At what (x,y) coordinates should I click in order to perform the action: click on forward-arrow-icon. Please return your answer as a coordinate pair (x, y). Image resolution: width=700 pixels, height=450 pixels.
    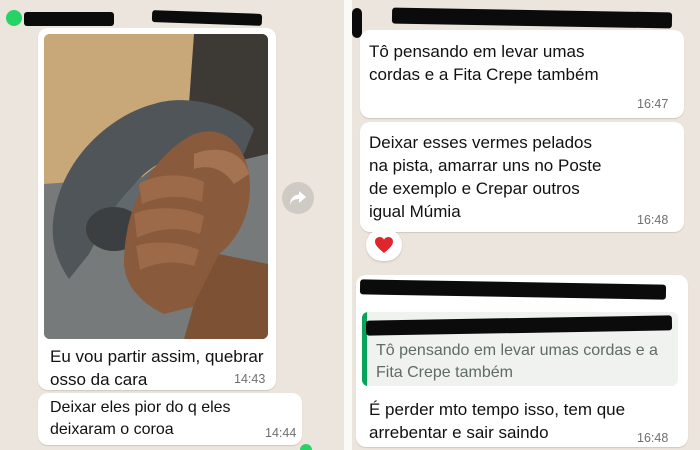
    Looking at the image, I should click on (298, 198).